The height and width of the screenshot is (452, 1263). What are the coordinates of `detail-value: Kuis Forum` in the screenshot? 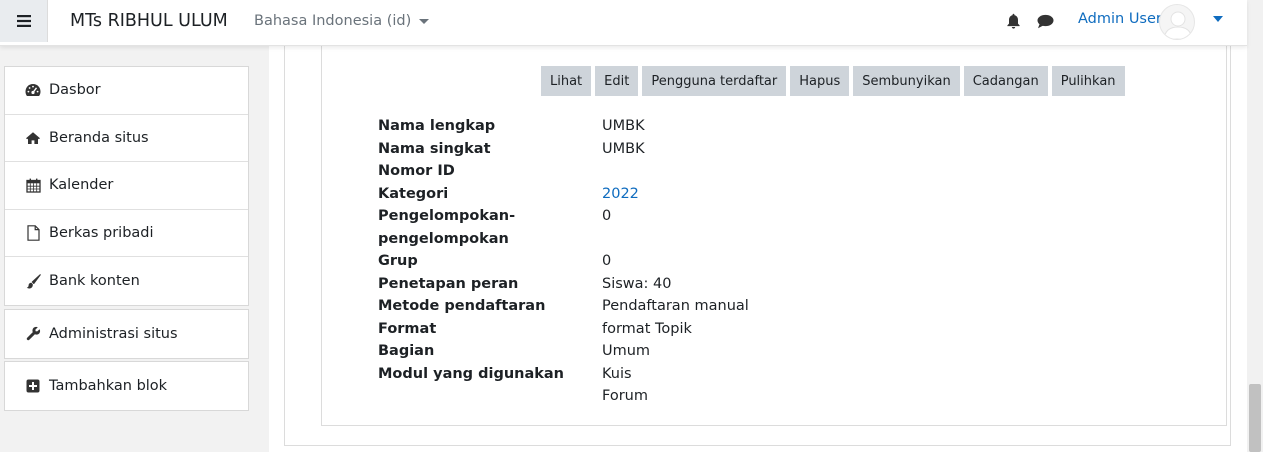 It's located at (625, 385).